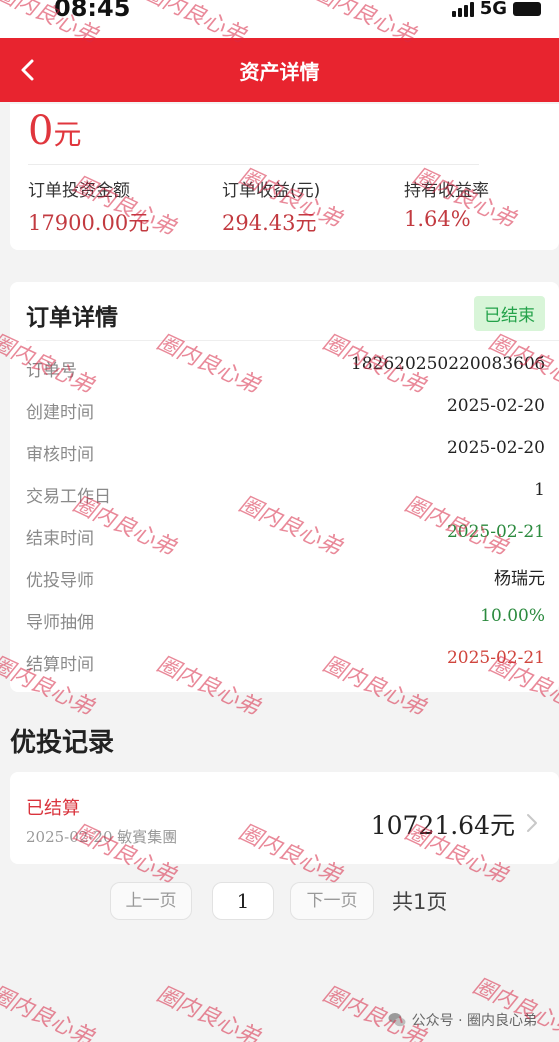 The image size is (559, 1042). Describe the element at coordinates (68, 497) in the screenshot. I see `detail-label: 交易工作日` at that location.